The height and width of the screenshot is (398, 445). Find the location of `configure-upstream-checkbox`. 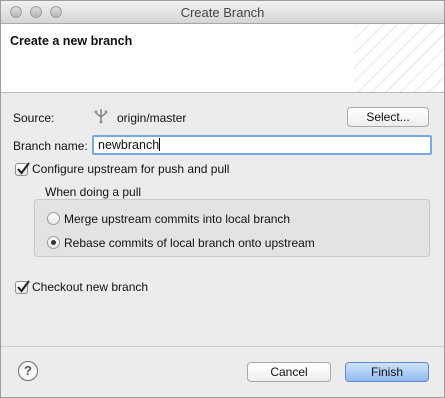

configure-upstream-checkbox is located at coordinates (22, 169).